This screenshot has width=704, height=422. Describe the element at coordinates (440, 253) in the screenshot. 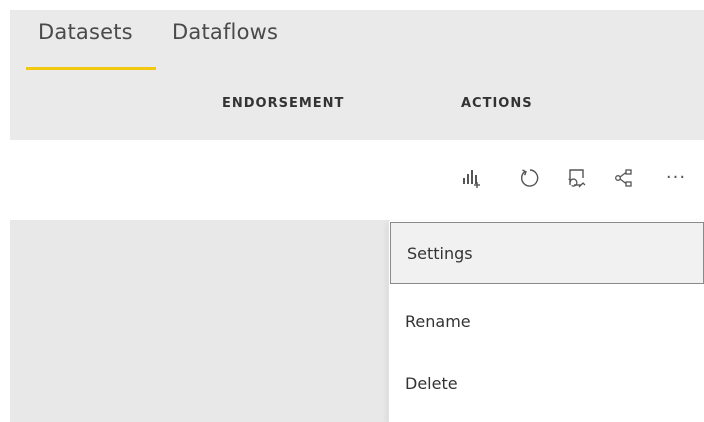

I see `menu-item-label: Settings` at that location.